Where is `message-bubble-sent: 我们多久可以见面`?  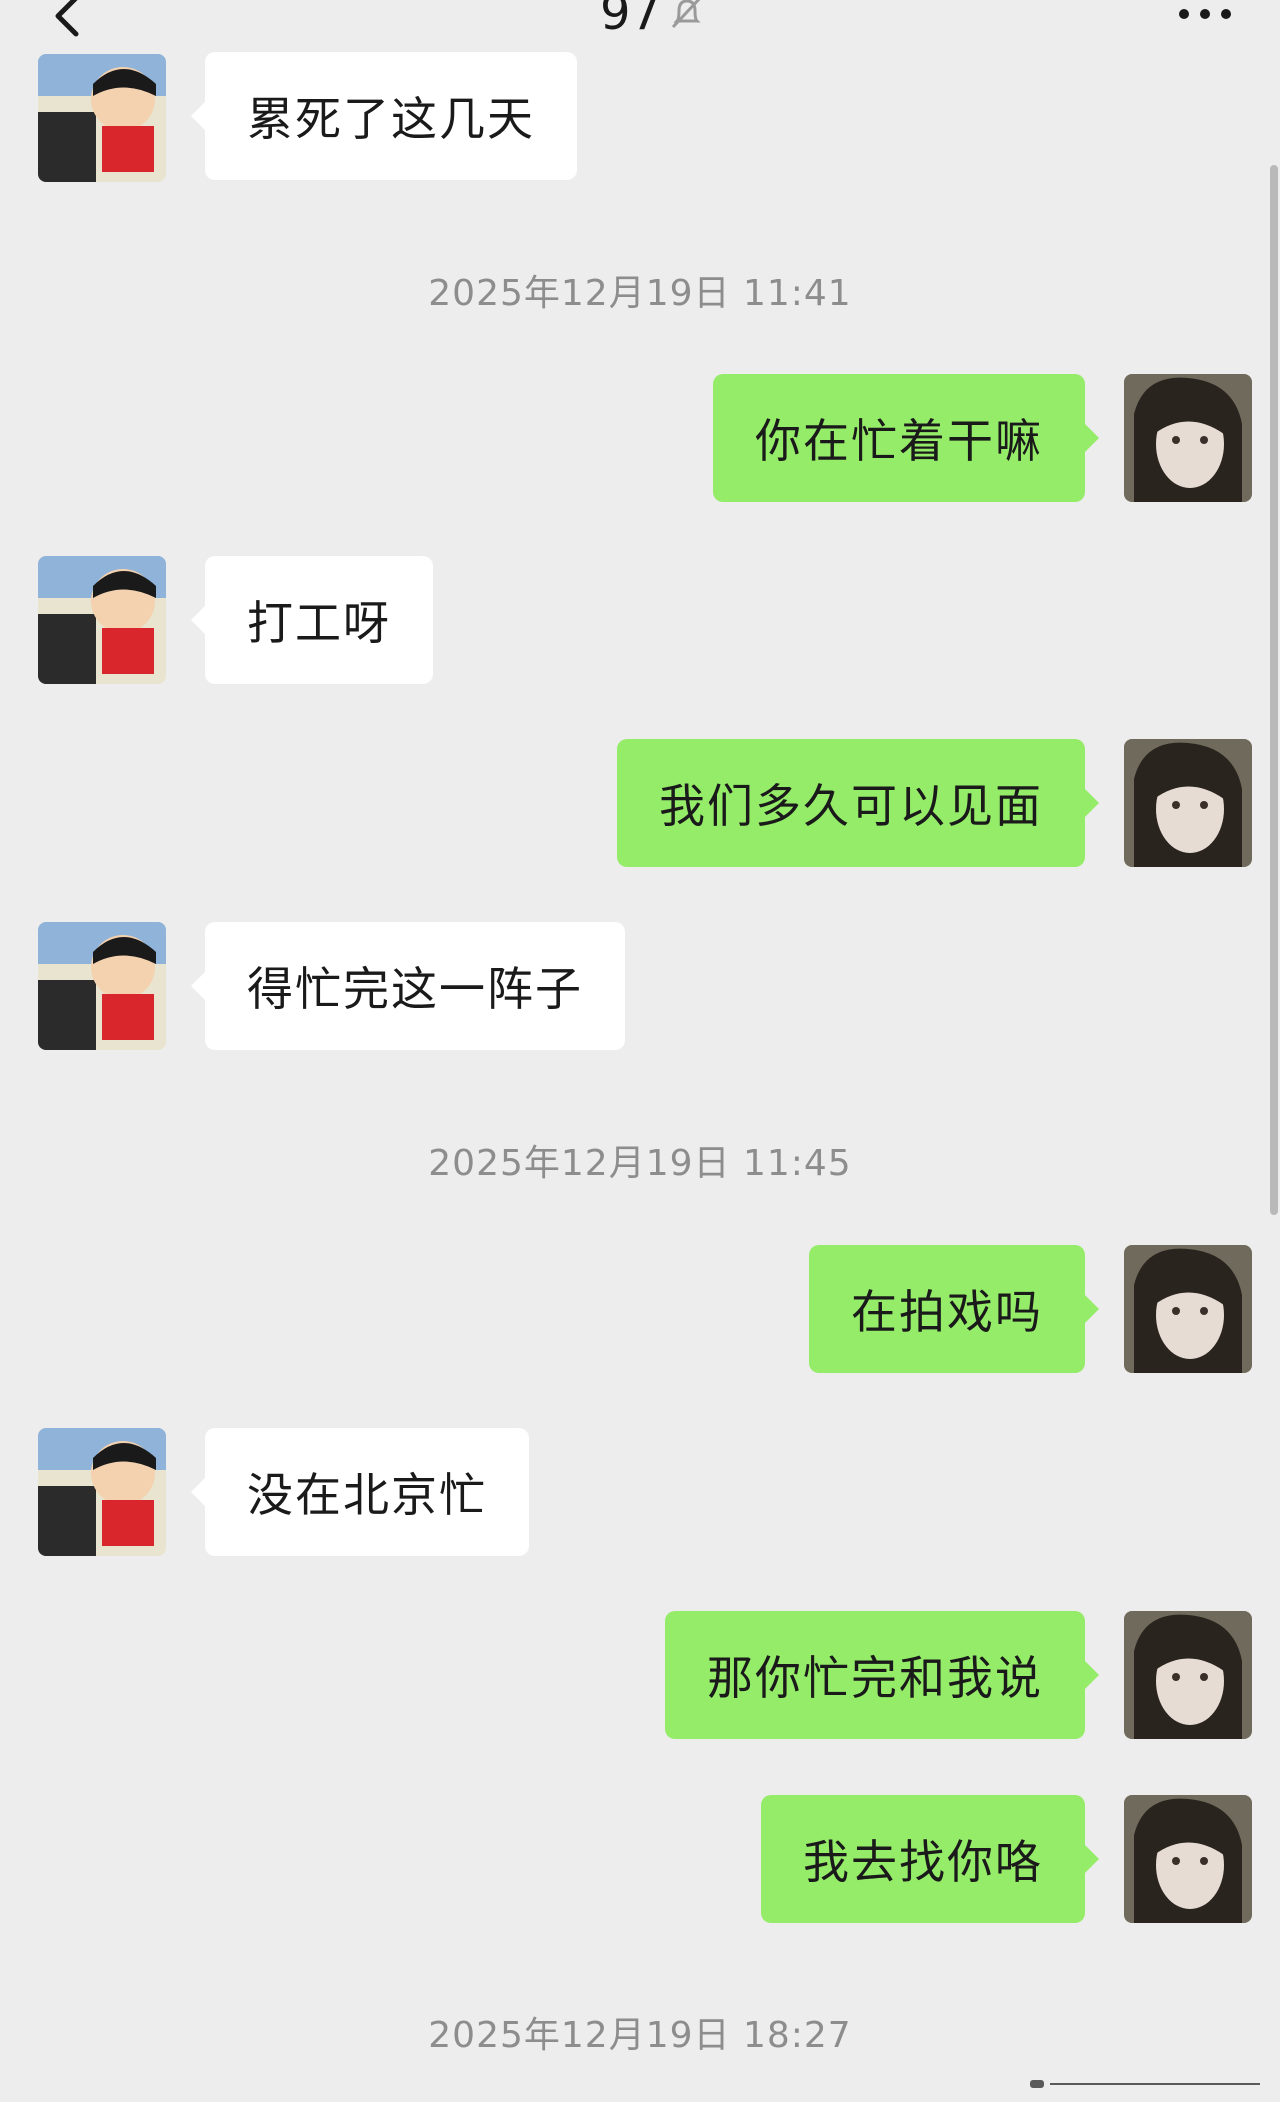 message-bubble-sent: 我们多久可以见面 is located at coordinates (858, 803).